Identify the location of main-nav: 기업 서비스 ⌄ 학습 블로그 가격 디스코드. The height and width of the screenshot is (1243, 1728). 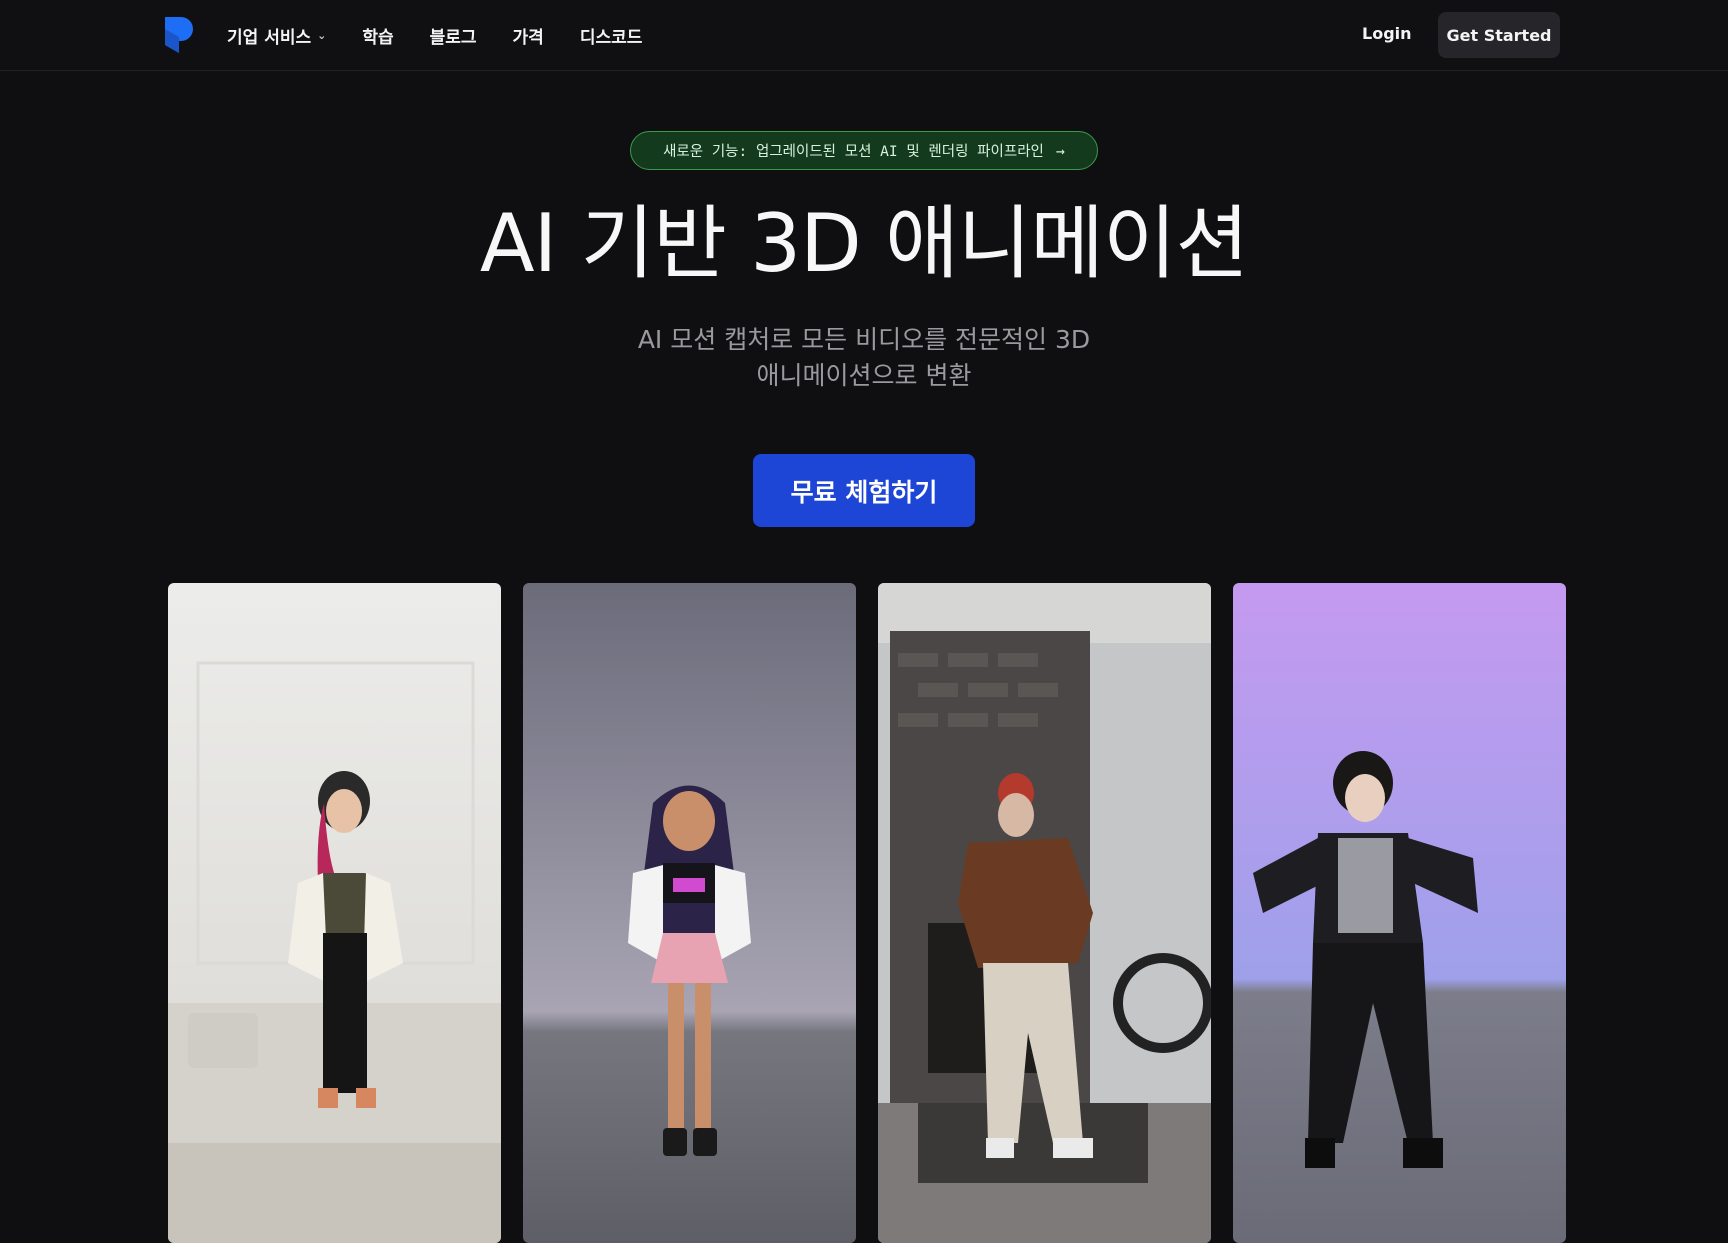
(452, 35).